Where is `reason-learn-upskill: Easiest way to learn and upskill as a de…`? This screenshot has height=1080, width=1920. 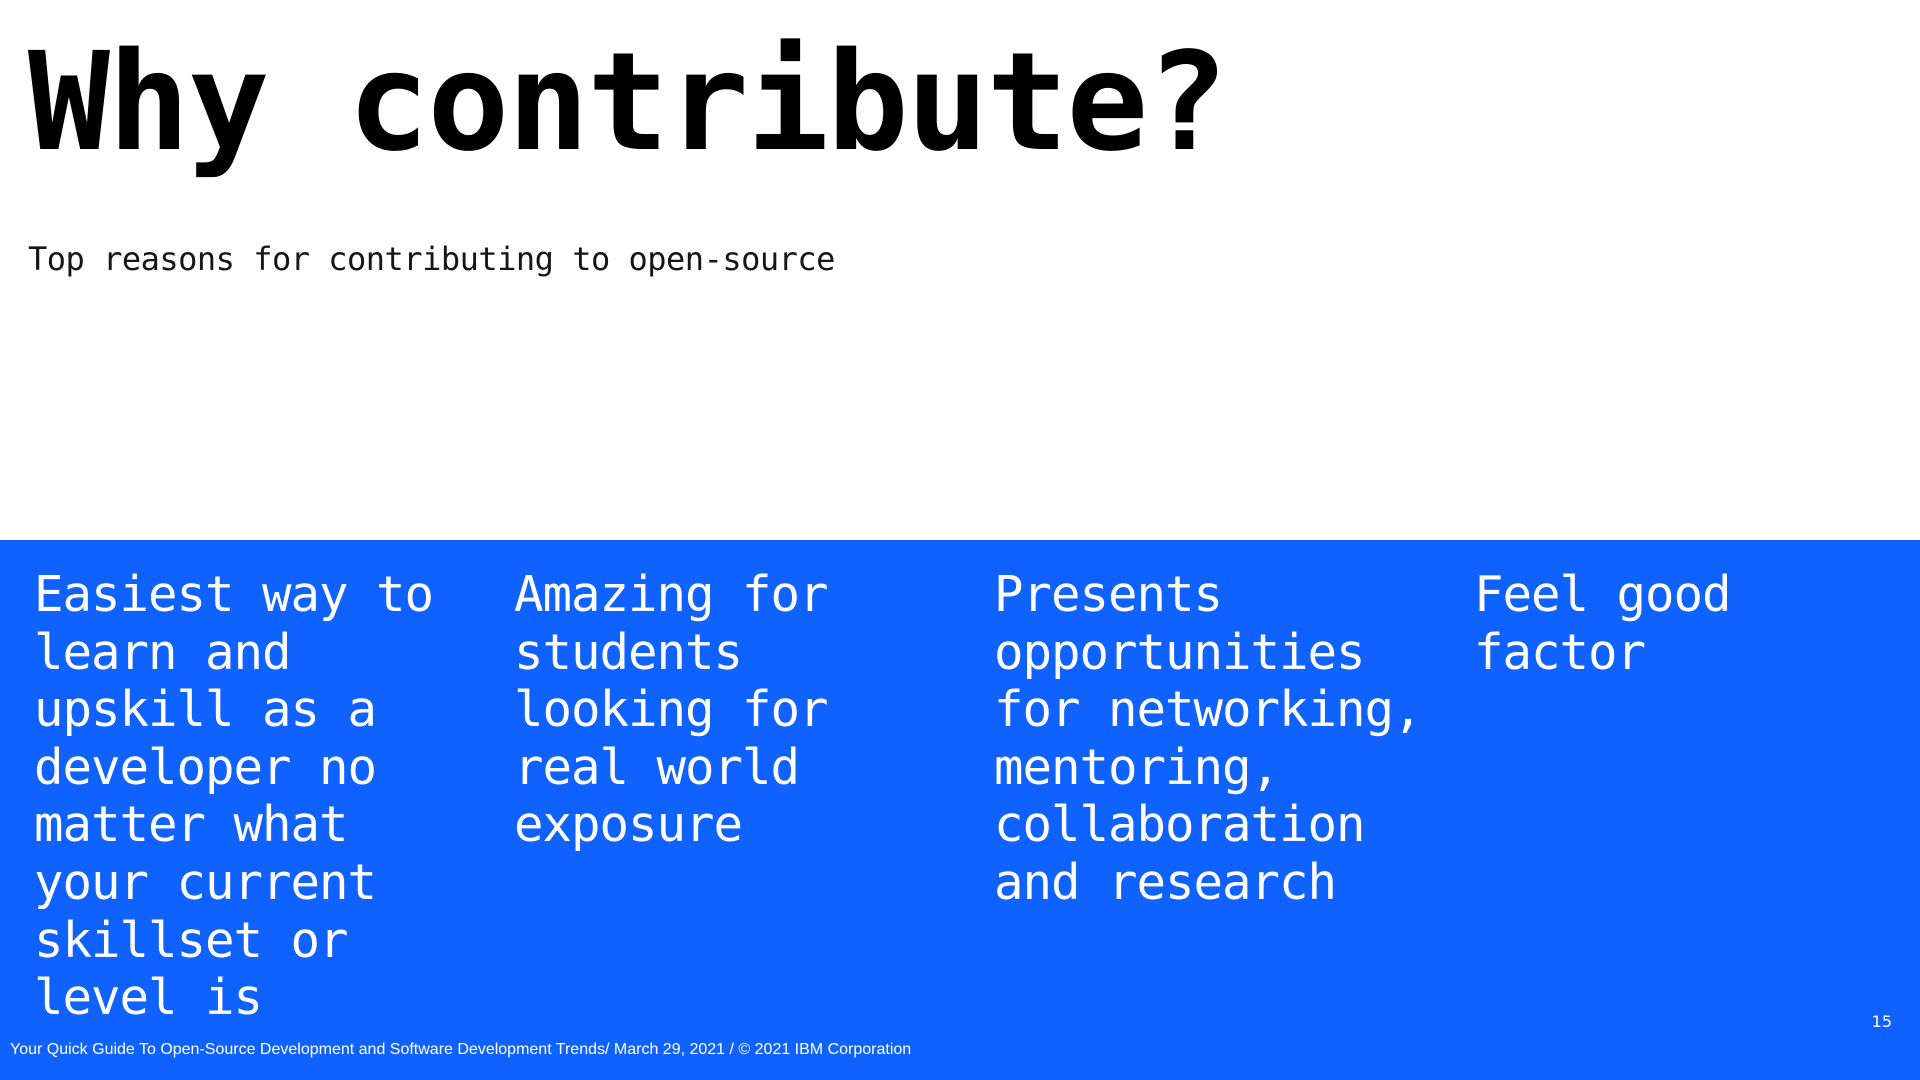 reason-learn-upskill: Easiest way to learn and upskill as a de… is located at coordinates (234, 796).